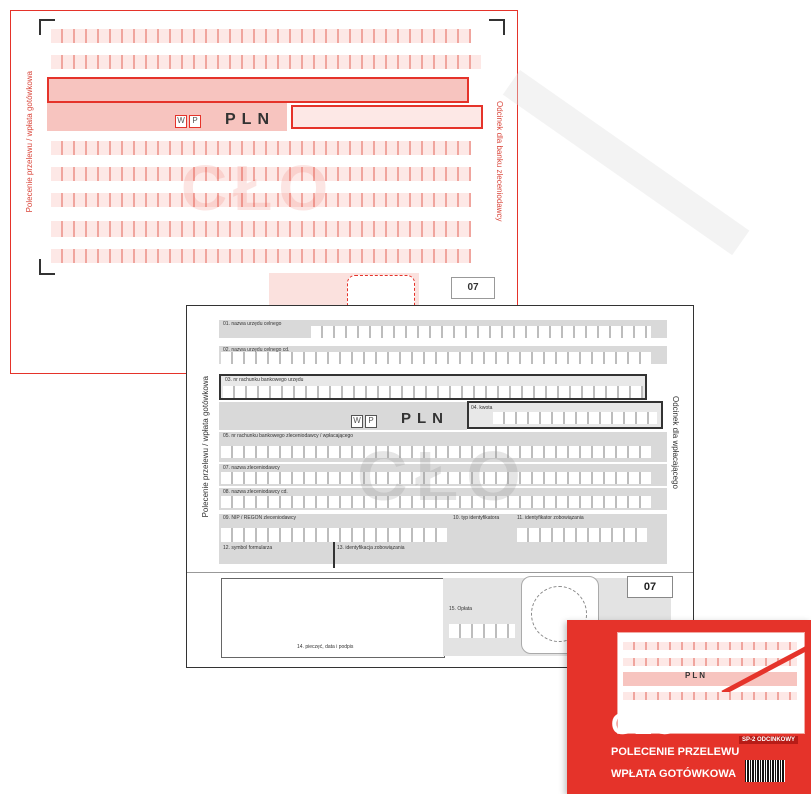 This screenshot has width=811, height=794. Describe the element at coordinates (461, 609) in the screenshot. I see `bw-fee-label: 15. Opłata` at that location.